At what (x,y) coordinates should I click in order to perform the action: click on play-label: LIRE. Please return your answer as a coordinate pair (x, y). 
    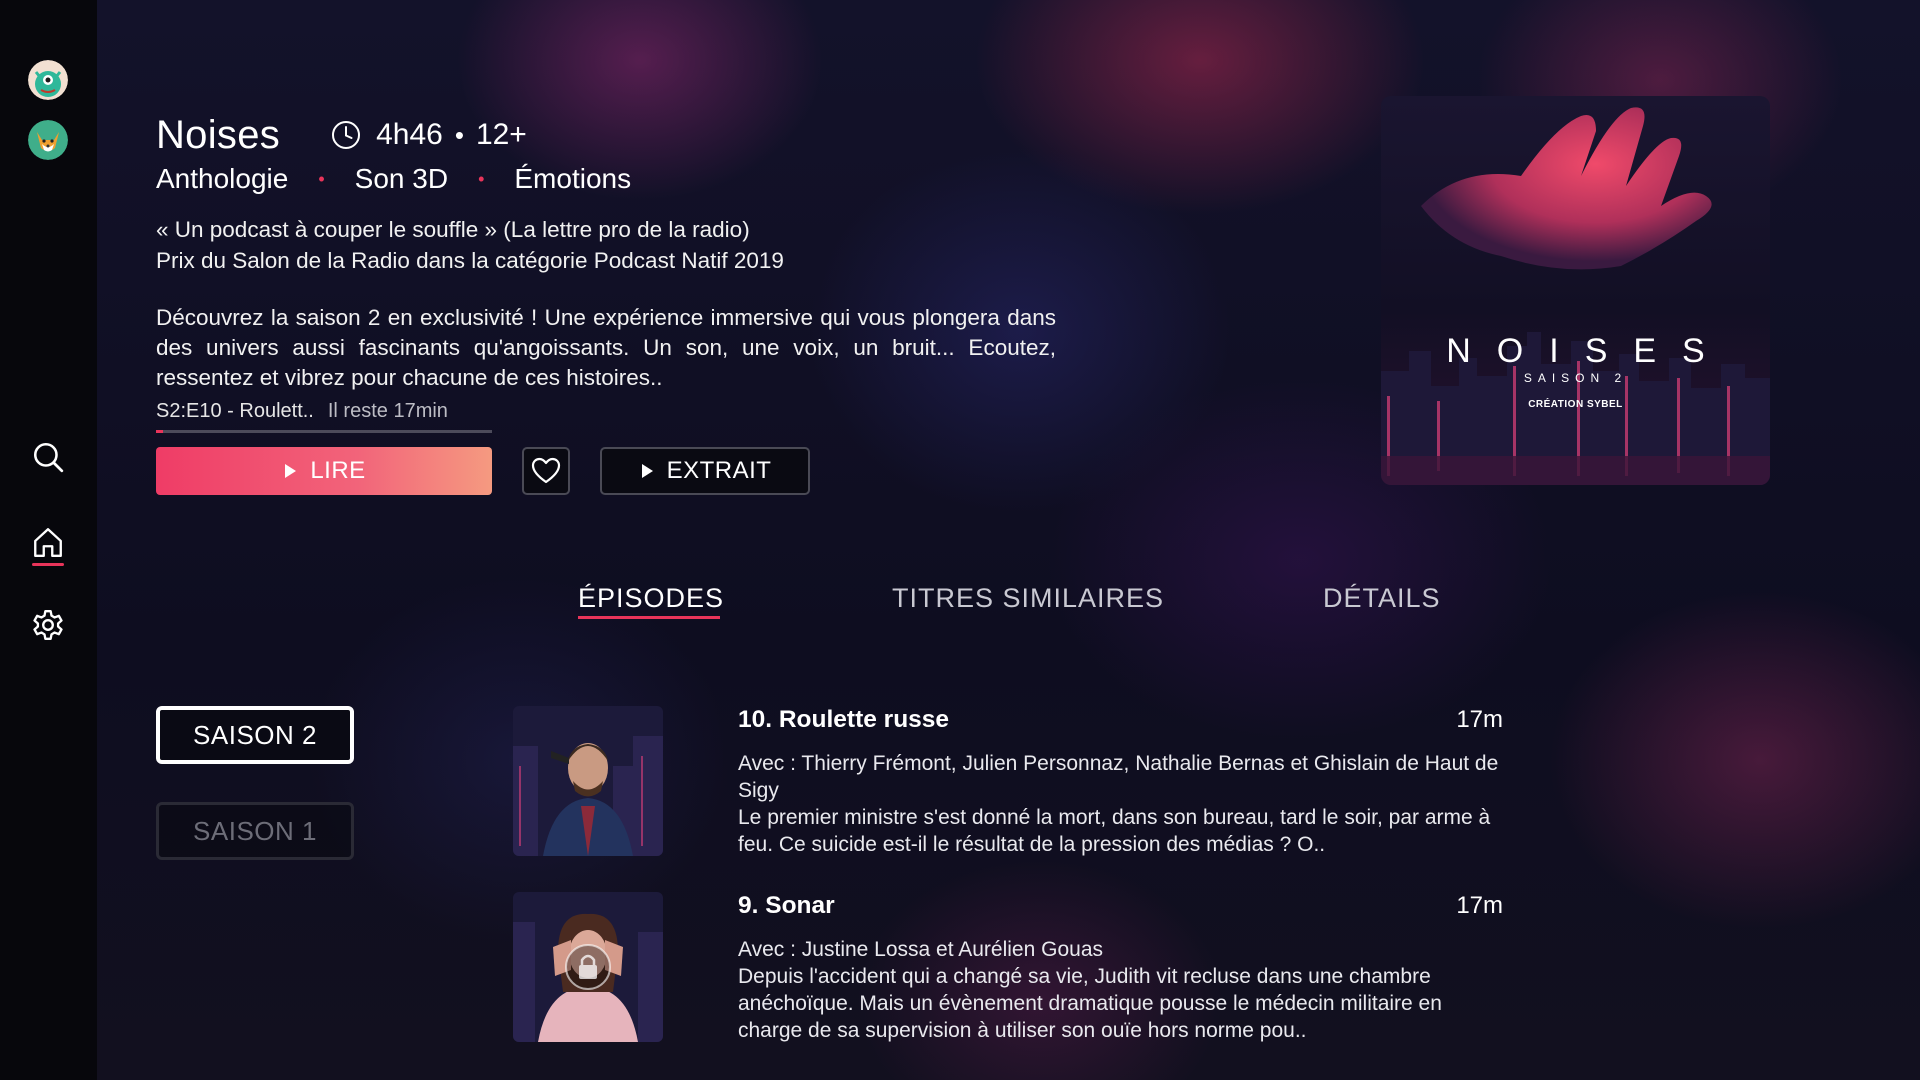
    Looking at the image, I should click on (338, 470).